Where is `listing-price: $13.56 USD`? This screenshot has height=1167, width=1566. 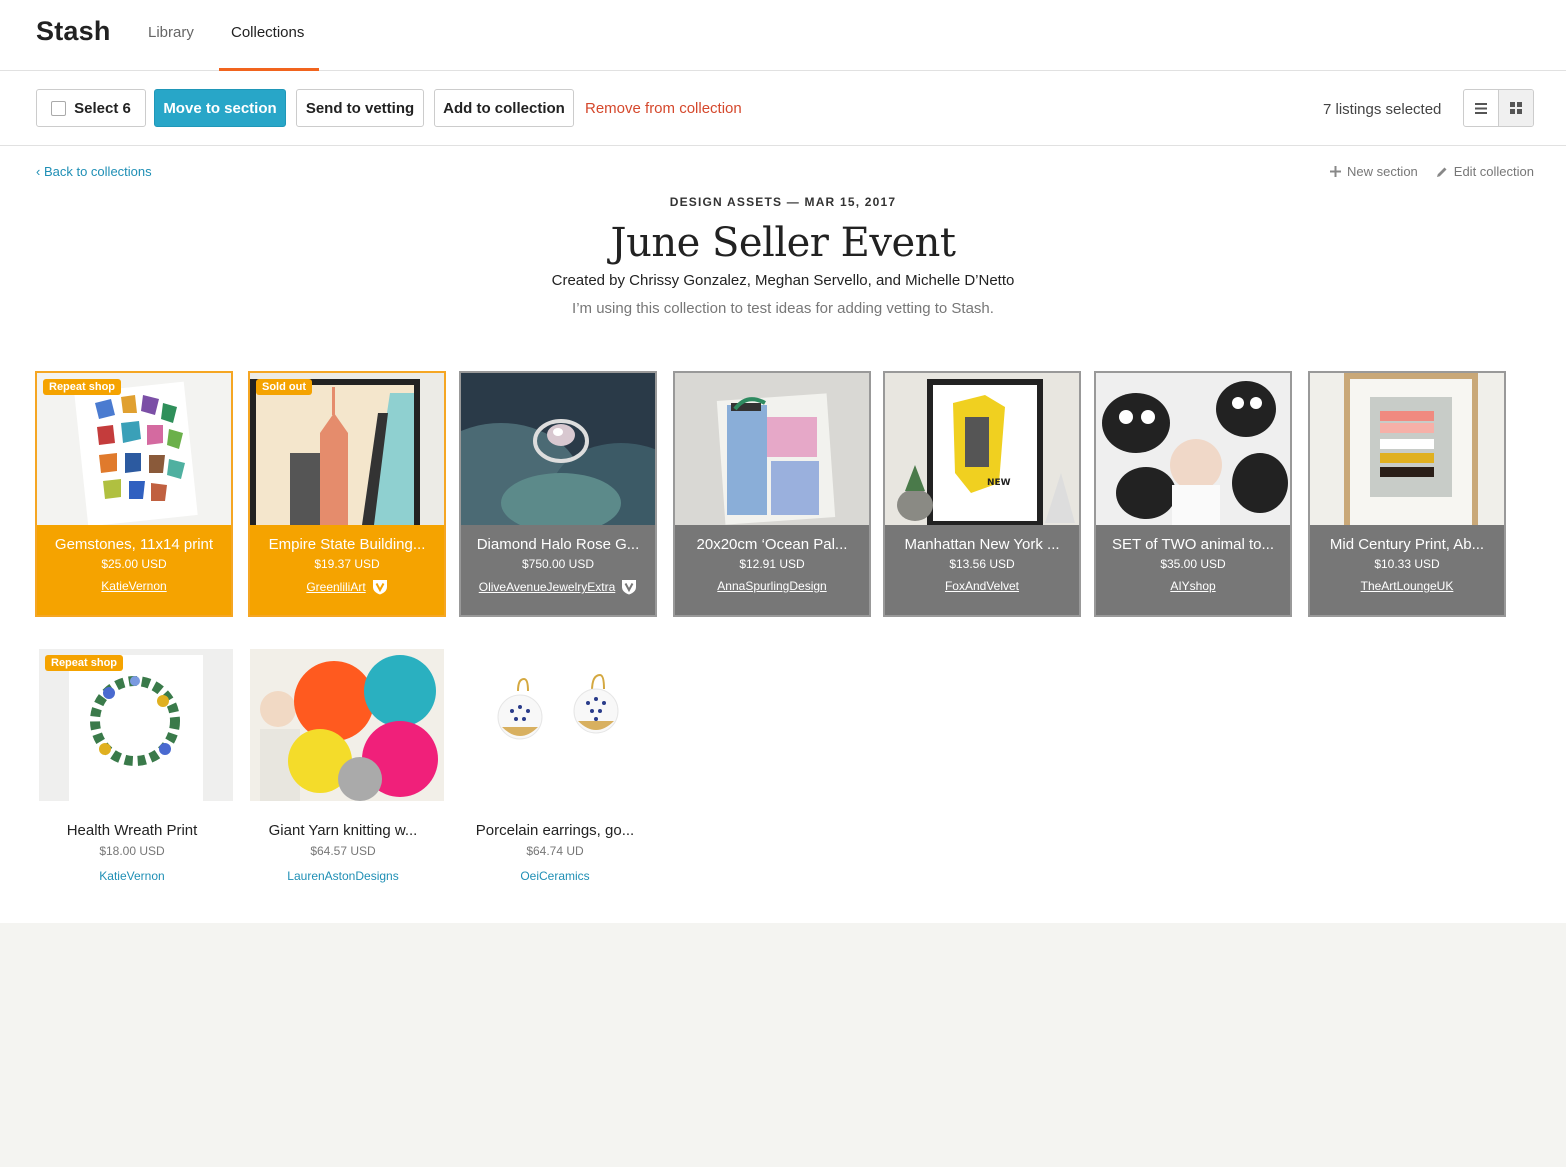 listing-price: $13.56 USD is located at coordinates (982, 564).